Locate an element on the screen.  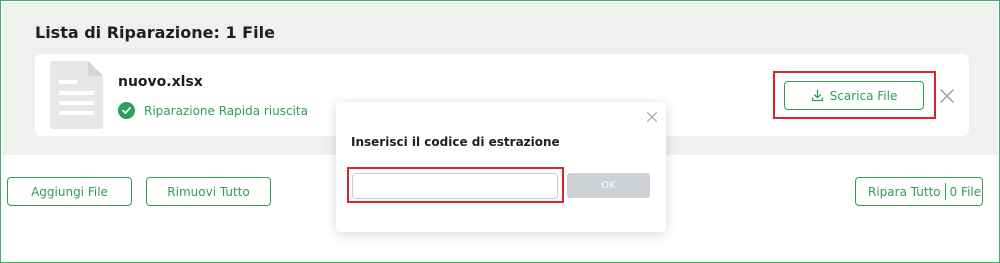
download-file-button: Scarica File is located at coordinates (854, 95).